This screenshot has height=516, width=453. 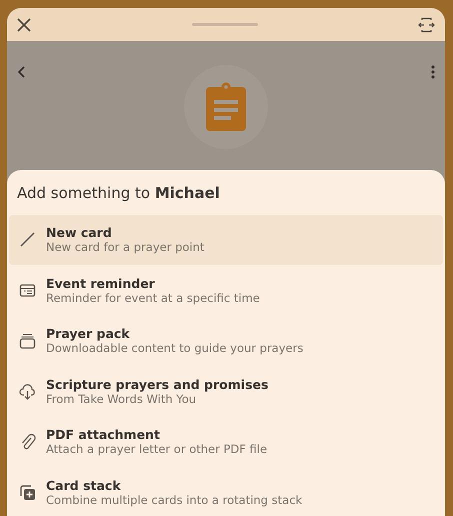 What do you see at coordinates (79, 232) in the screenshot?
I see `item-title: New card` at bounding box center [79, 232].